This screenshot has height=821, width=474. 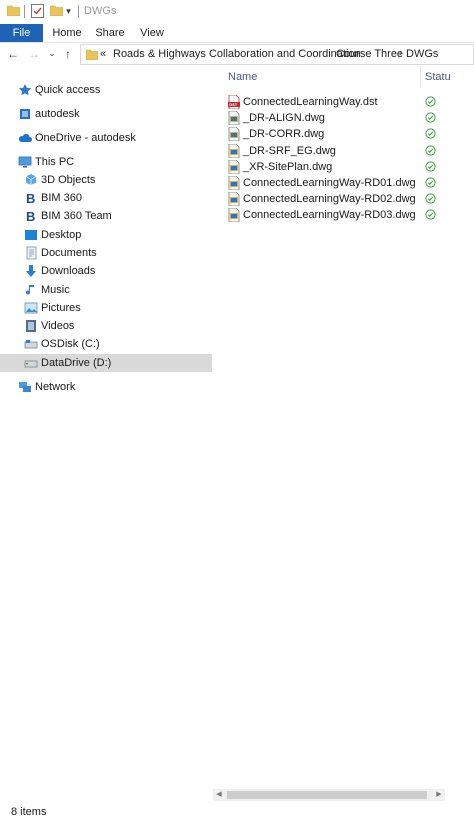 I want to click on nav-this-pc: This PC, so click(x=106, y=162).